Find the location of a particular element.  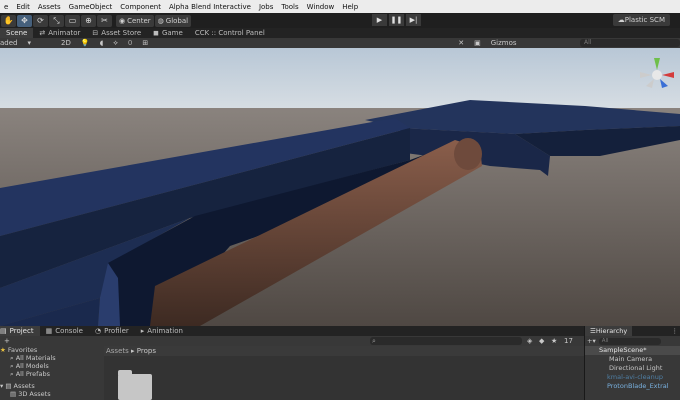

transform-icon: ⊕ is located at coordinates (88, 20).